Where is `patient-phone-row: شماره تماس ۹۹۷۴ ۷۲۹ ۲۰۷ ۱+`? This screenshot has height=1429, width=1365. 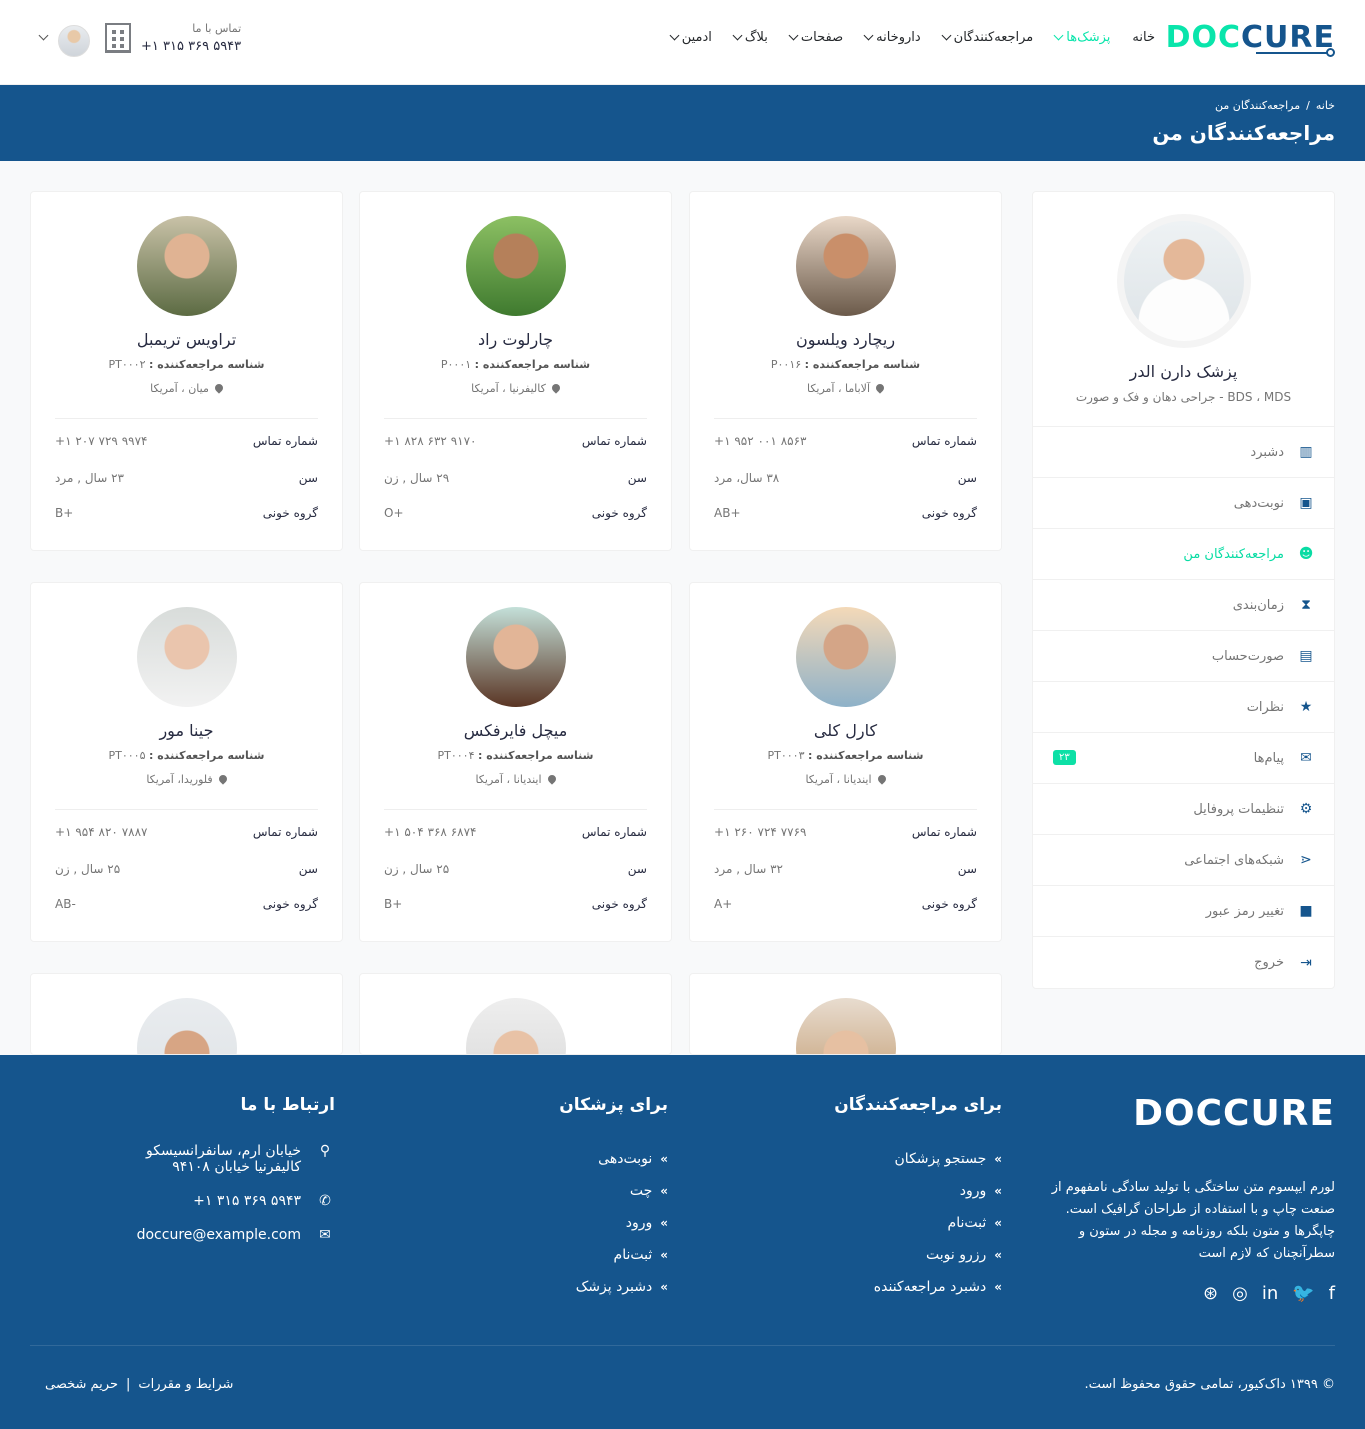
patient-phone-row: شماره تماس ۹۹۷۴ ۷۲۹ ۲۰۷ ۱+ is located at coordinates (186, 441).